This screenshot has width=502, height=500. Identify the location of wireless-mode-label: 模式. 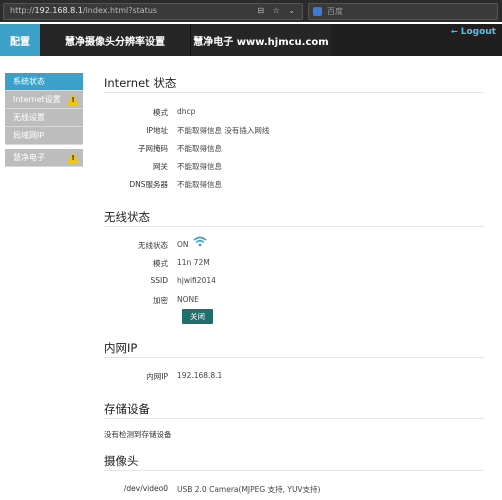
(160, 263).